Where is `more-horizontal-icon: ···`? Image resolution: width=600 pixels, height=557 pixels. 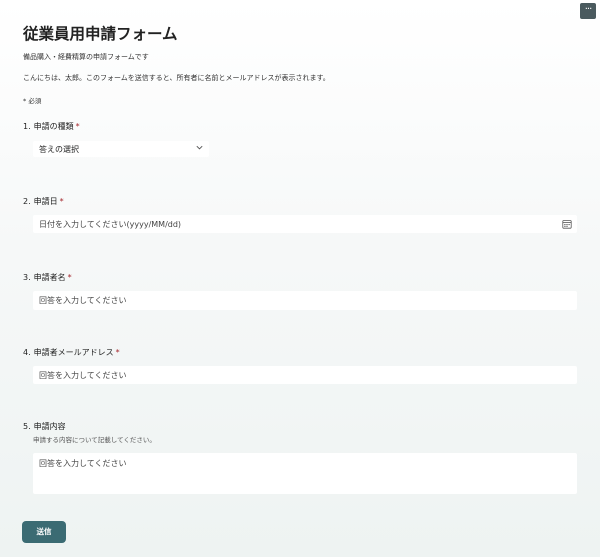
more-horizontal-icon: ··· is located at coordinates (588, 9).